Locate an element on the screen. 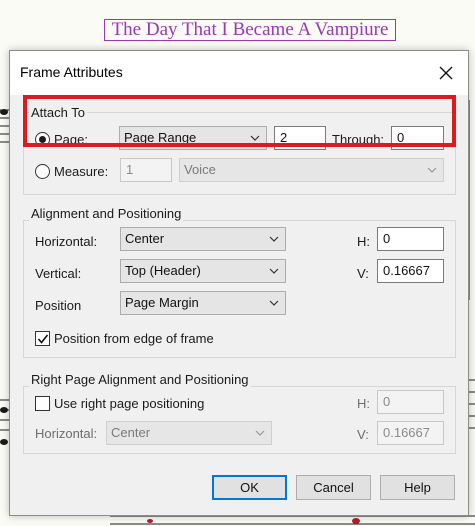 Image resolution: width=475 pixels, height=526 pixels. position-value: Page Margin is located at coordinates (162, 302).